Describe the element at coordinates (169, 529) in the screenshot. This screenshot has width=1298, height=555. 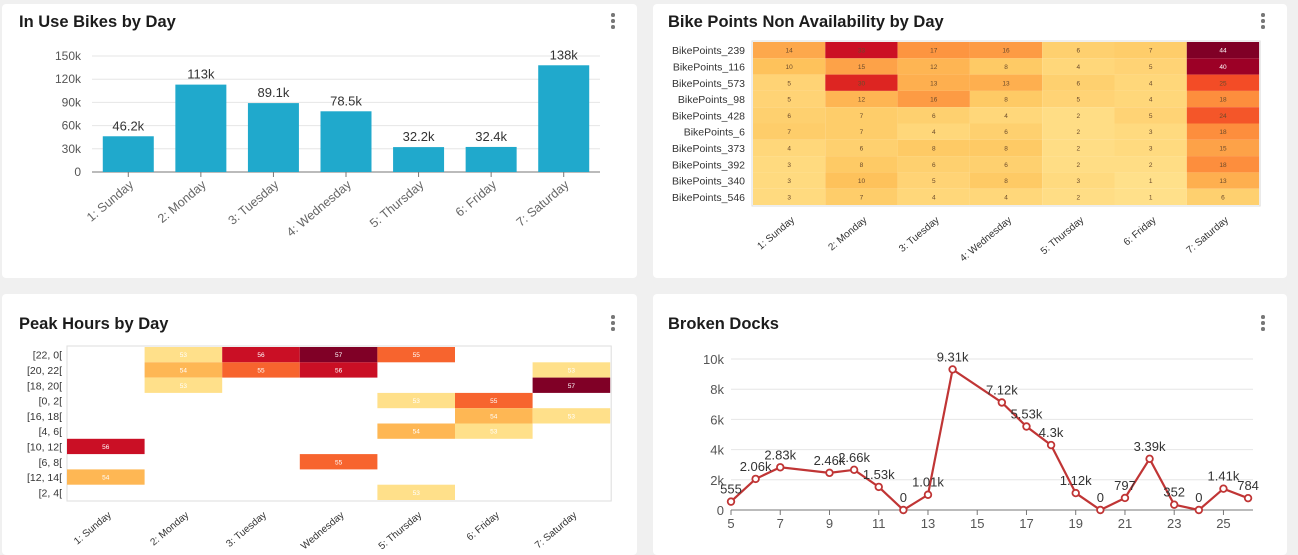
I see `x-tick-label: 2: Monday` at that location.